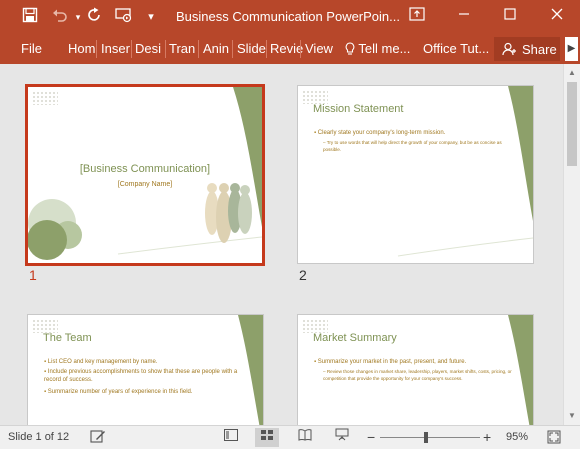 The width and height of the screenshot is (580, 449). Describe the element at coordinates (430, 437) in the screenshot. I see `zoom-slider` at that location.